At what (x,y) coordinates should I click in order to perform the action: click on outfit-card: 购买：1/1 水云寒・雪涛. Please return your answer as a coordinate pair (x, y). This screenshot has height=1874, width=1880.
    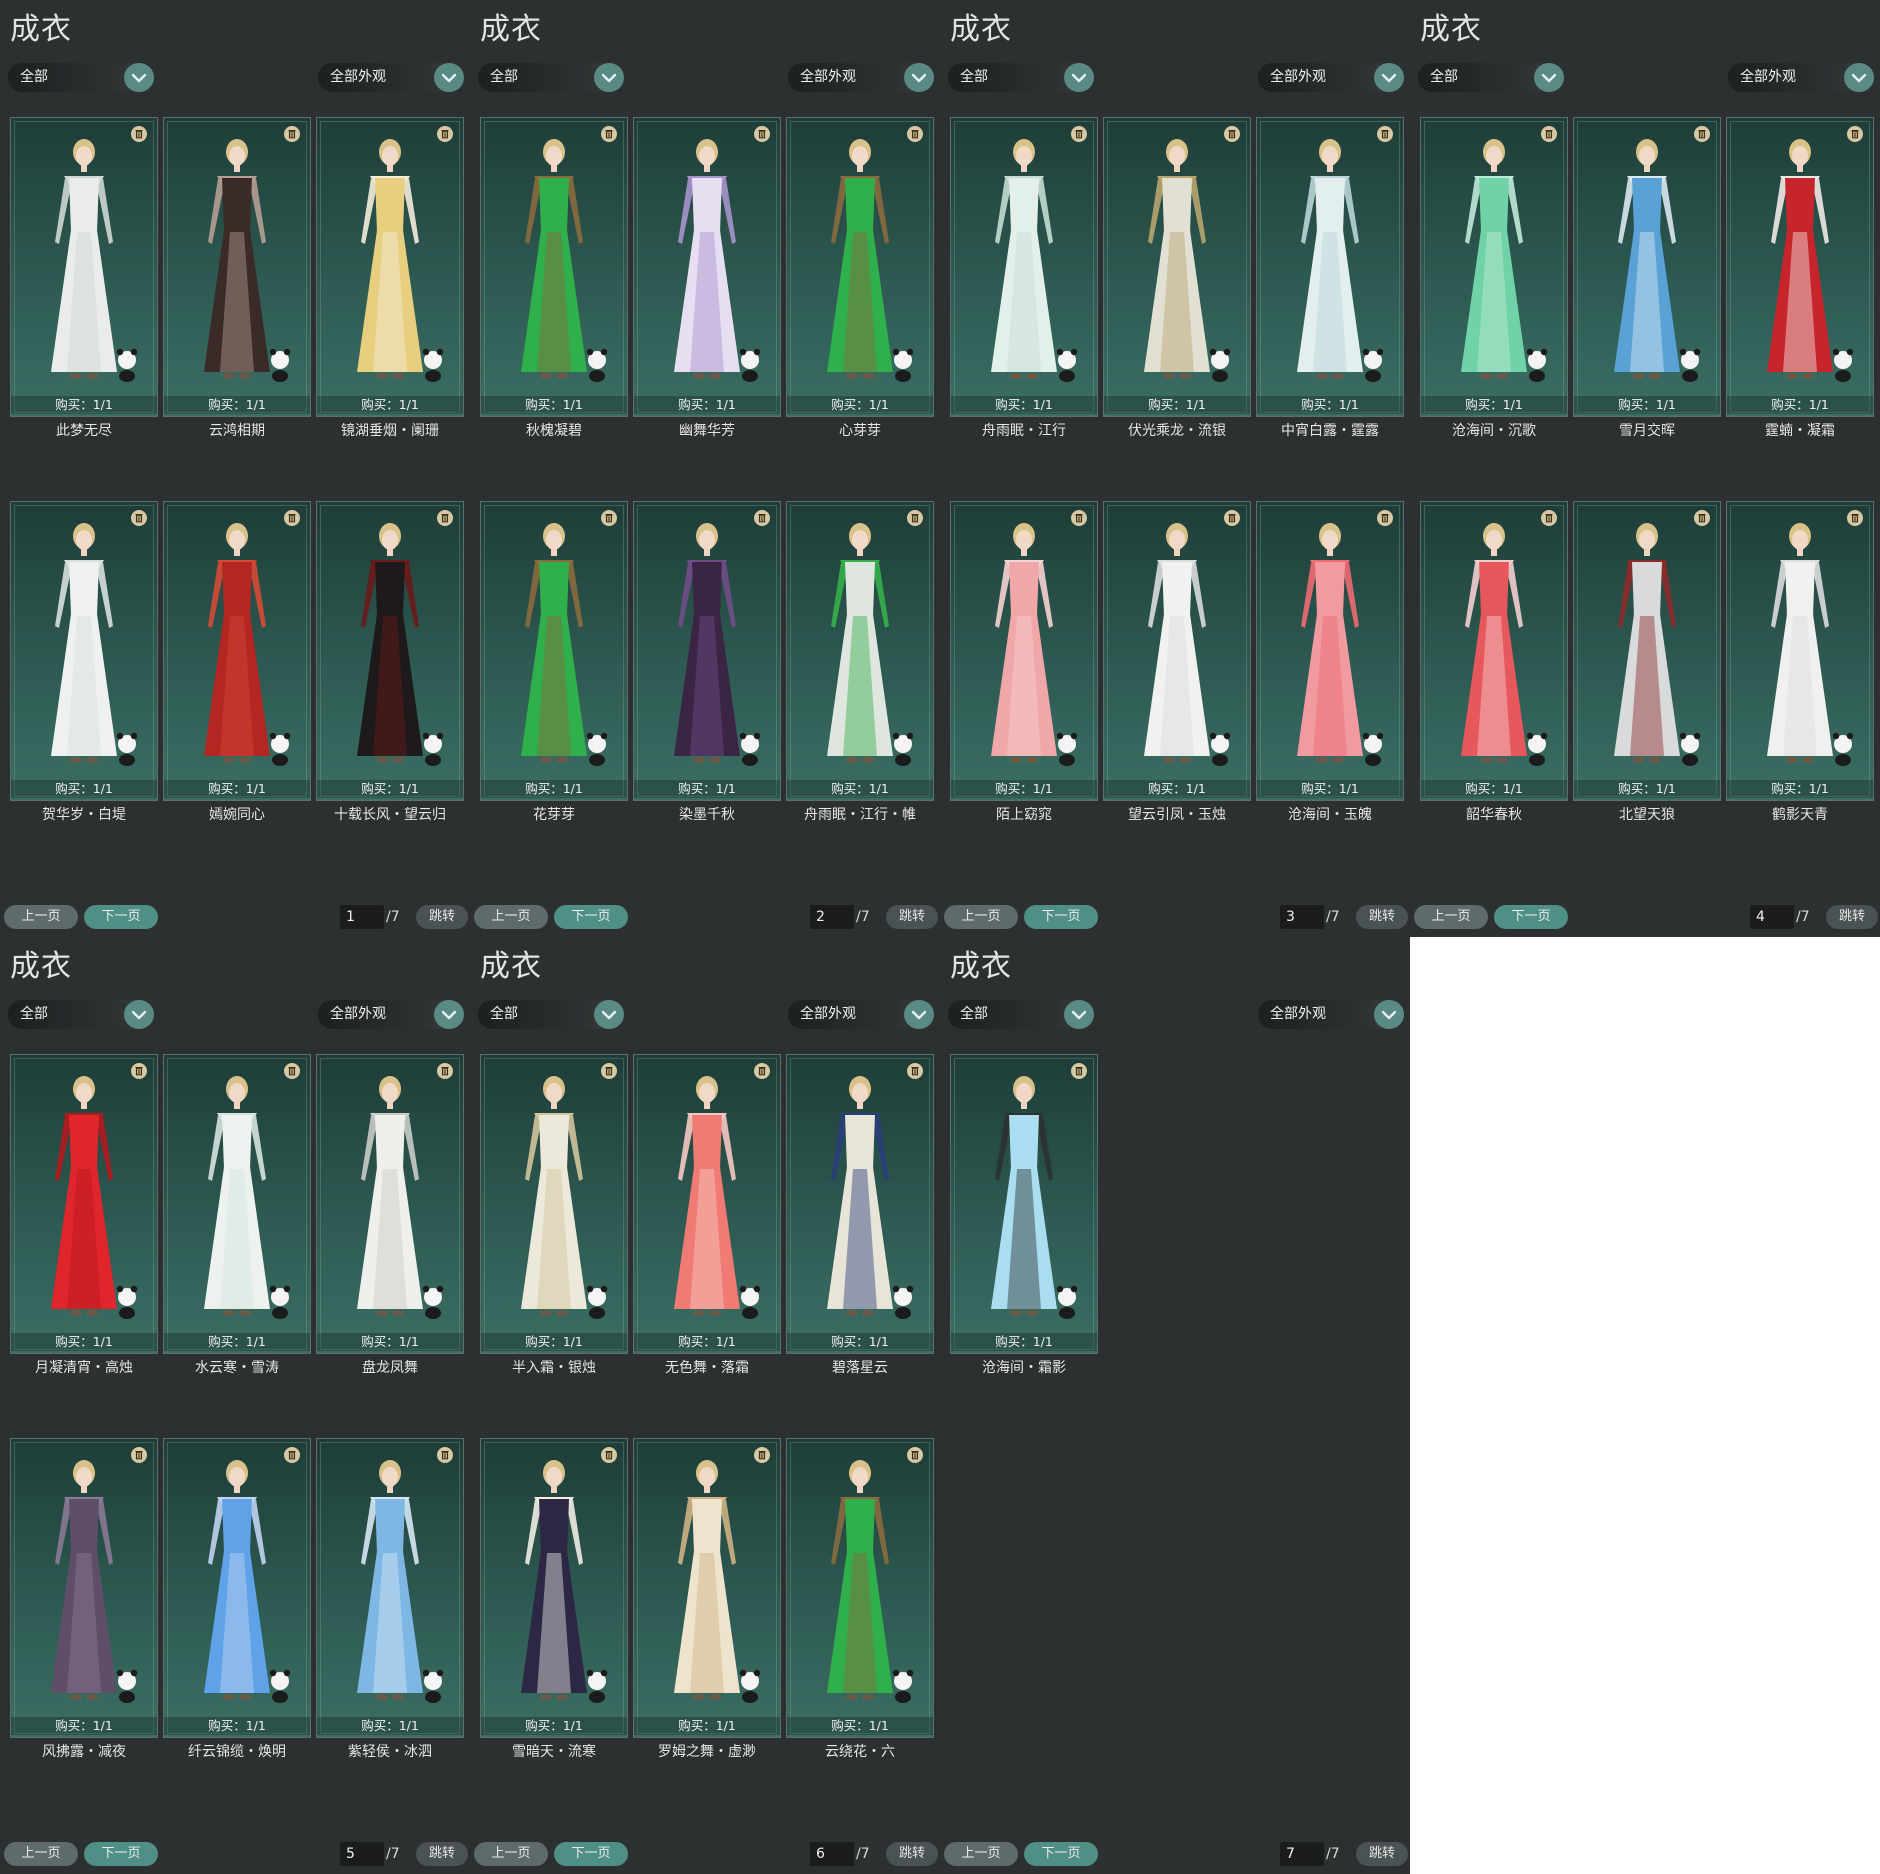
    Looking at the image, I should click on (237, 1215).